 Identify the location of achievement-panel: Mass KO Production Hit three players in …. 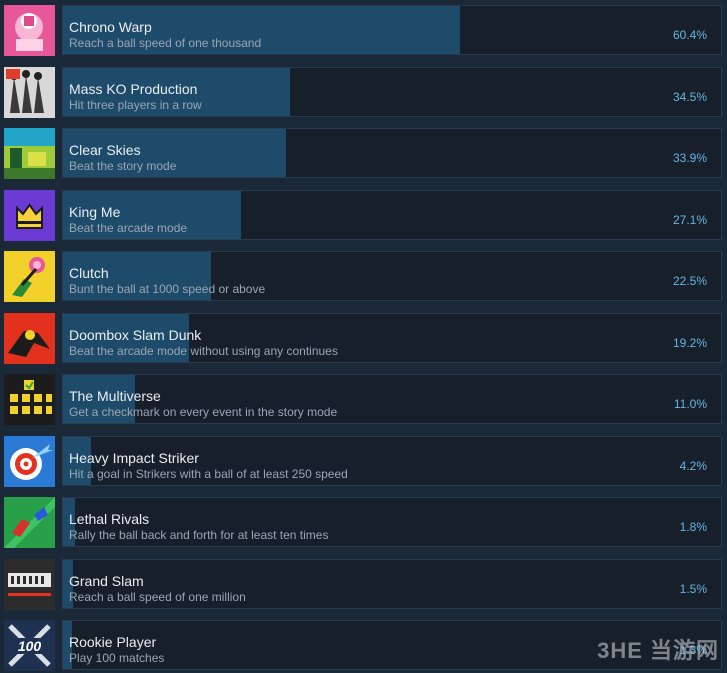
(392, 91).